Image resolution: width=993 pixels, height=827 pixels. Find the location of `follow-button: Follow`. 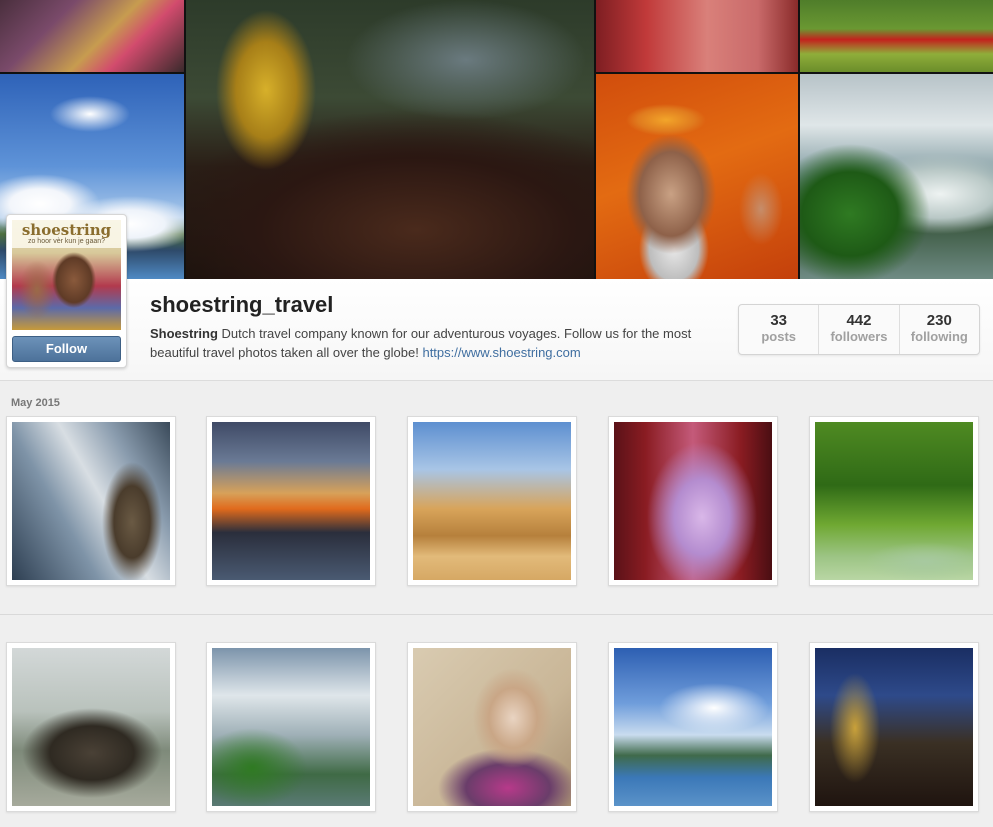

follow-button: Follow is located at coordinates (66, 349).